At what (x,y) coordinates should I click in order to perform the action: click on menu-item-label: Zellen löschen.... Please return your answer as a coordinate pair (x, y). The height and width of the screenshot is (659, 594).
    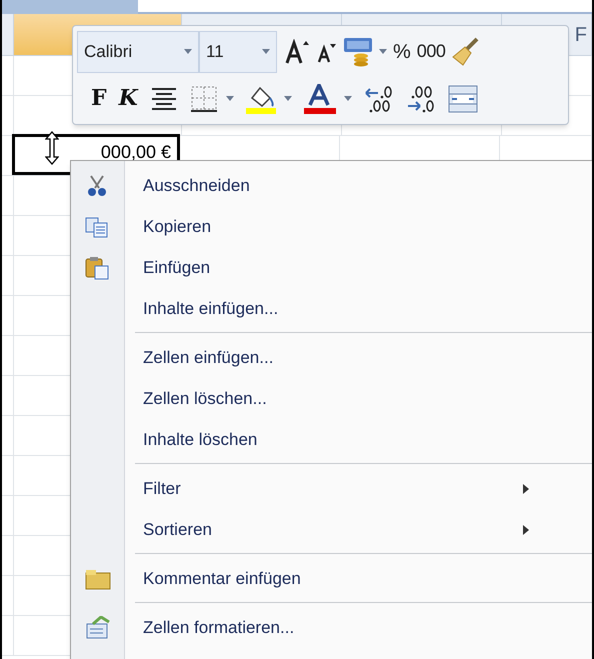
    Looking at the image, I should click on (205, 399).